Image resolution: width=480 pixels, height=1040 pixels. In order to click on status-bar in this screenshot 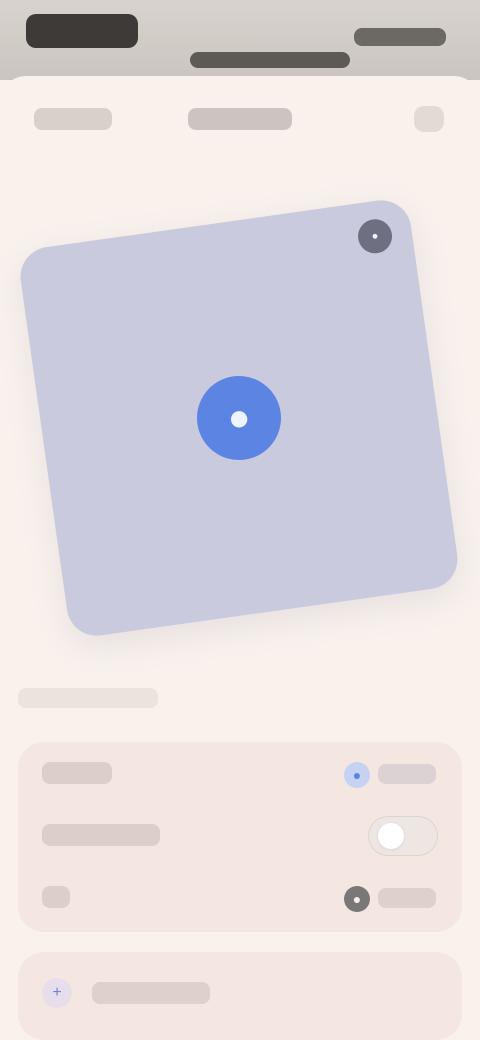, I will do `click(240, 40)`.